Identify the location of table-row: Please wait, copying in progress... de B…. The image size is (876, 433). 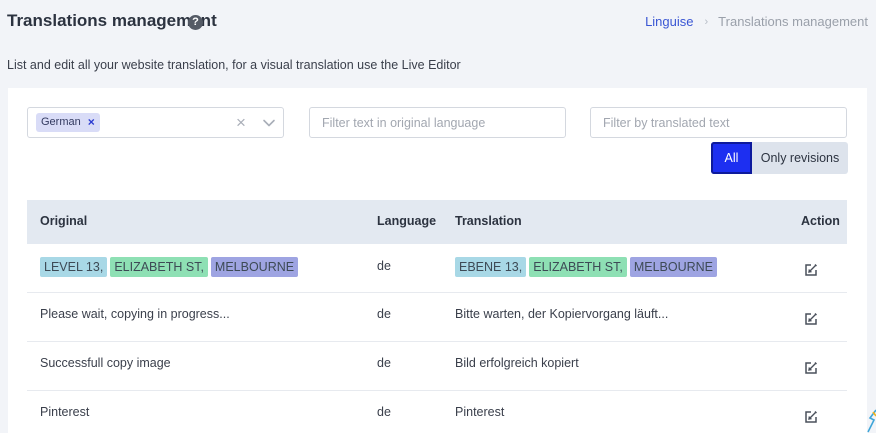
(437, 317).